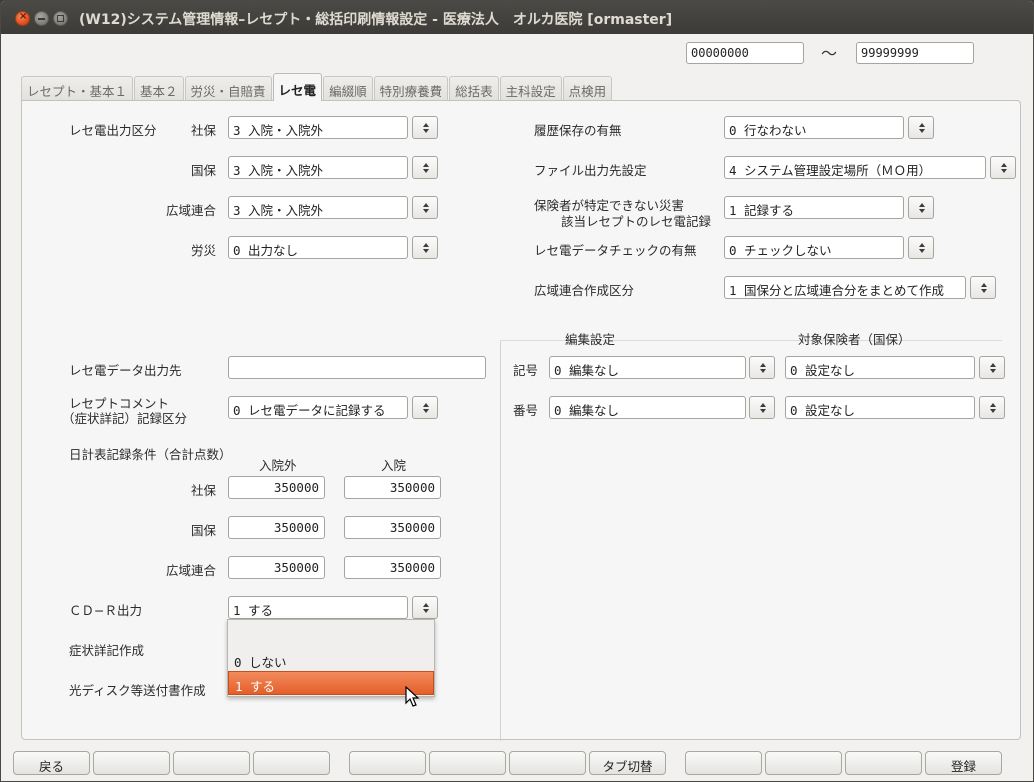  What do you see at coordinates (276, 567) in the screenshot?
I see `daily-koiki-outpatient-input: 350000` at bounding box center [276, 567].